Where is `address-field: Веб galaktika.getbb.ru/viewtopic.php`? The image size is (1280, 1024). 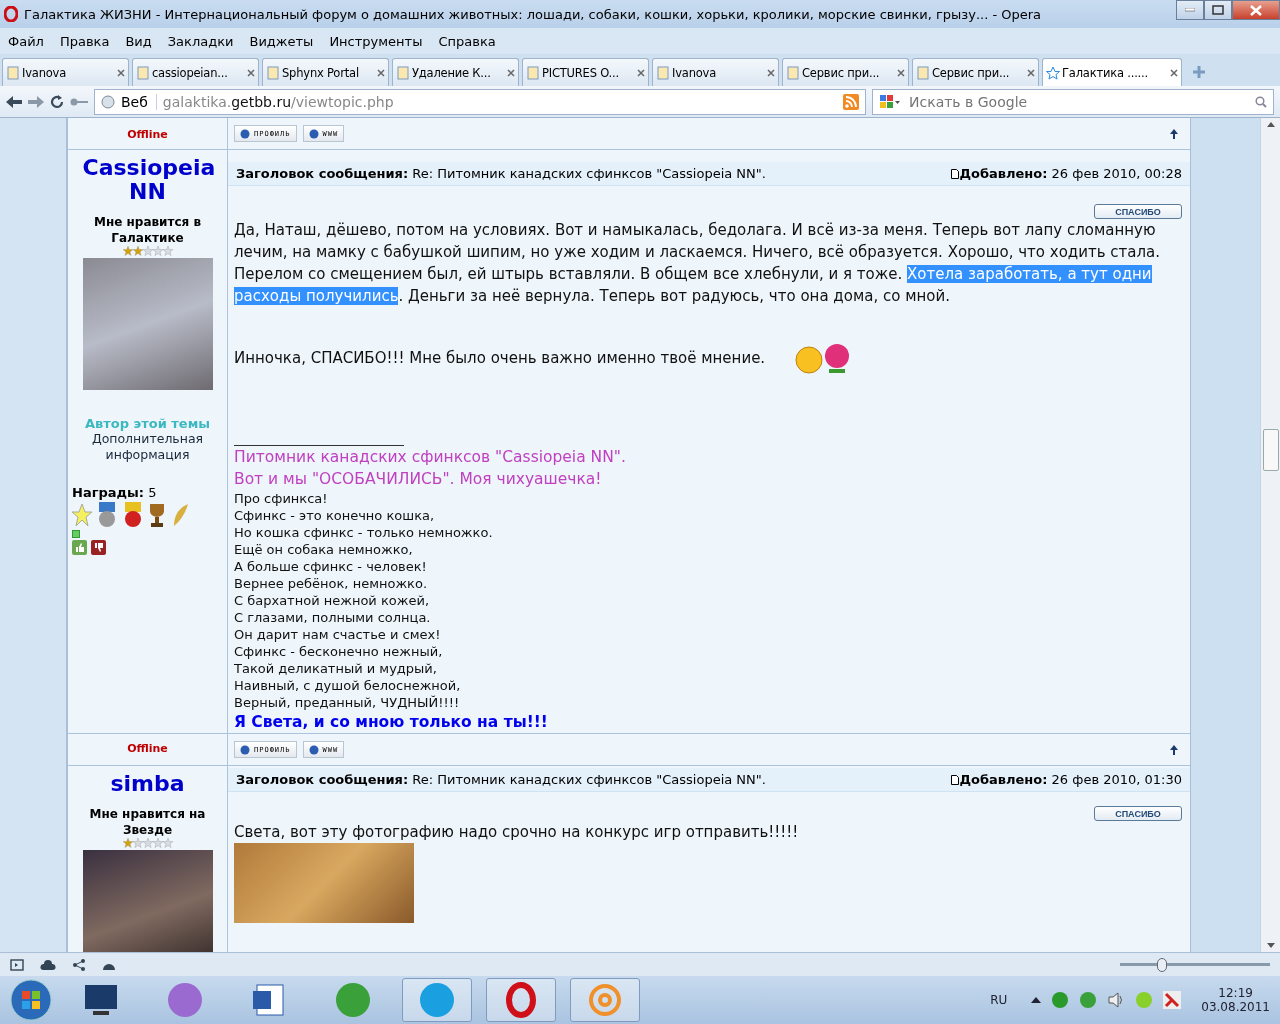 address-field: Веб galaktika.getbb.ru/viewtopic.php is located at coordinates (480, 101).